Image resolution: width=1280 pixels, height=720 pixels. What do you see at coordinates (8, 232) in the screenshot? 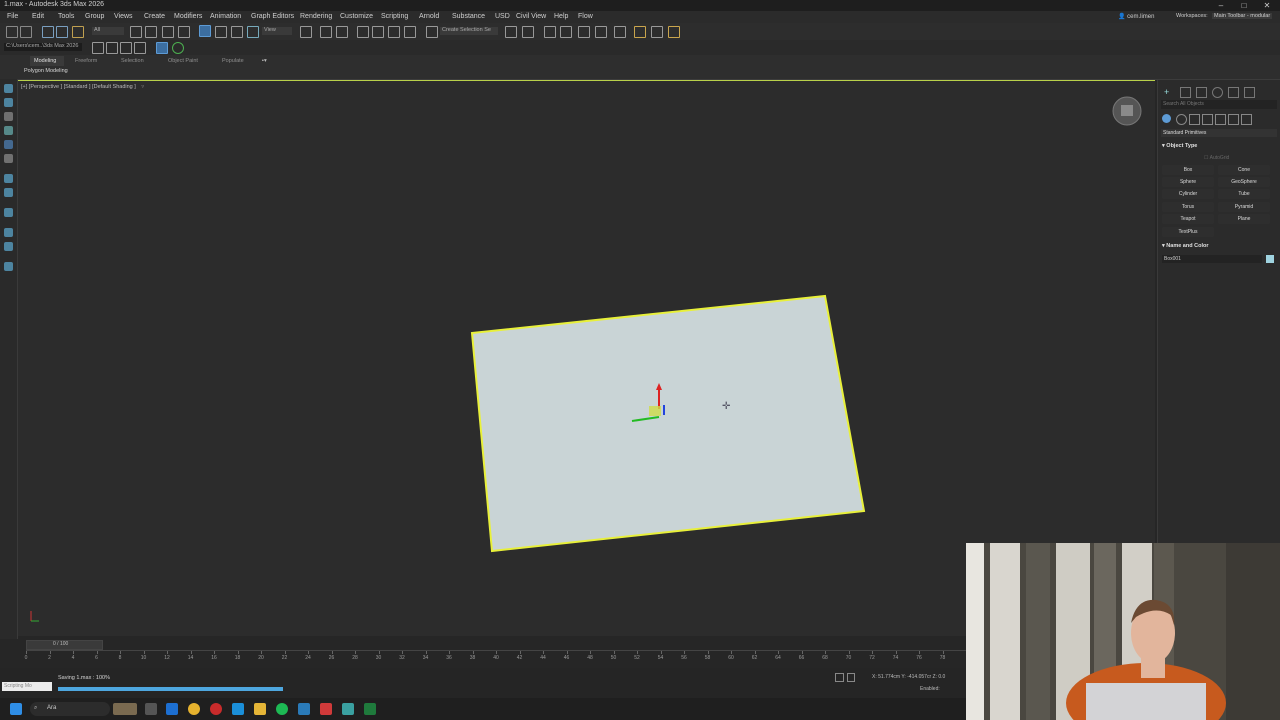
I see `shapes-icon` at bounding box center [8, 232].